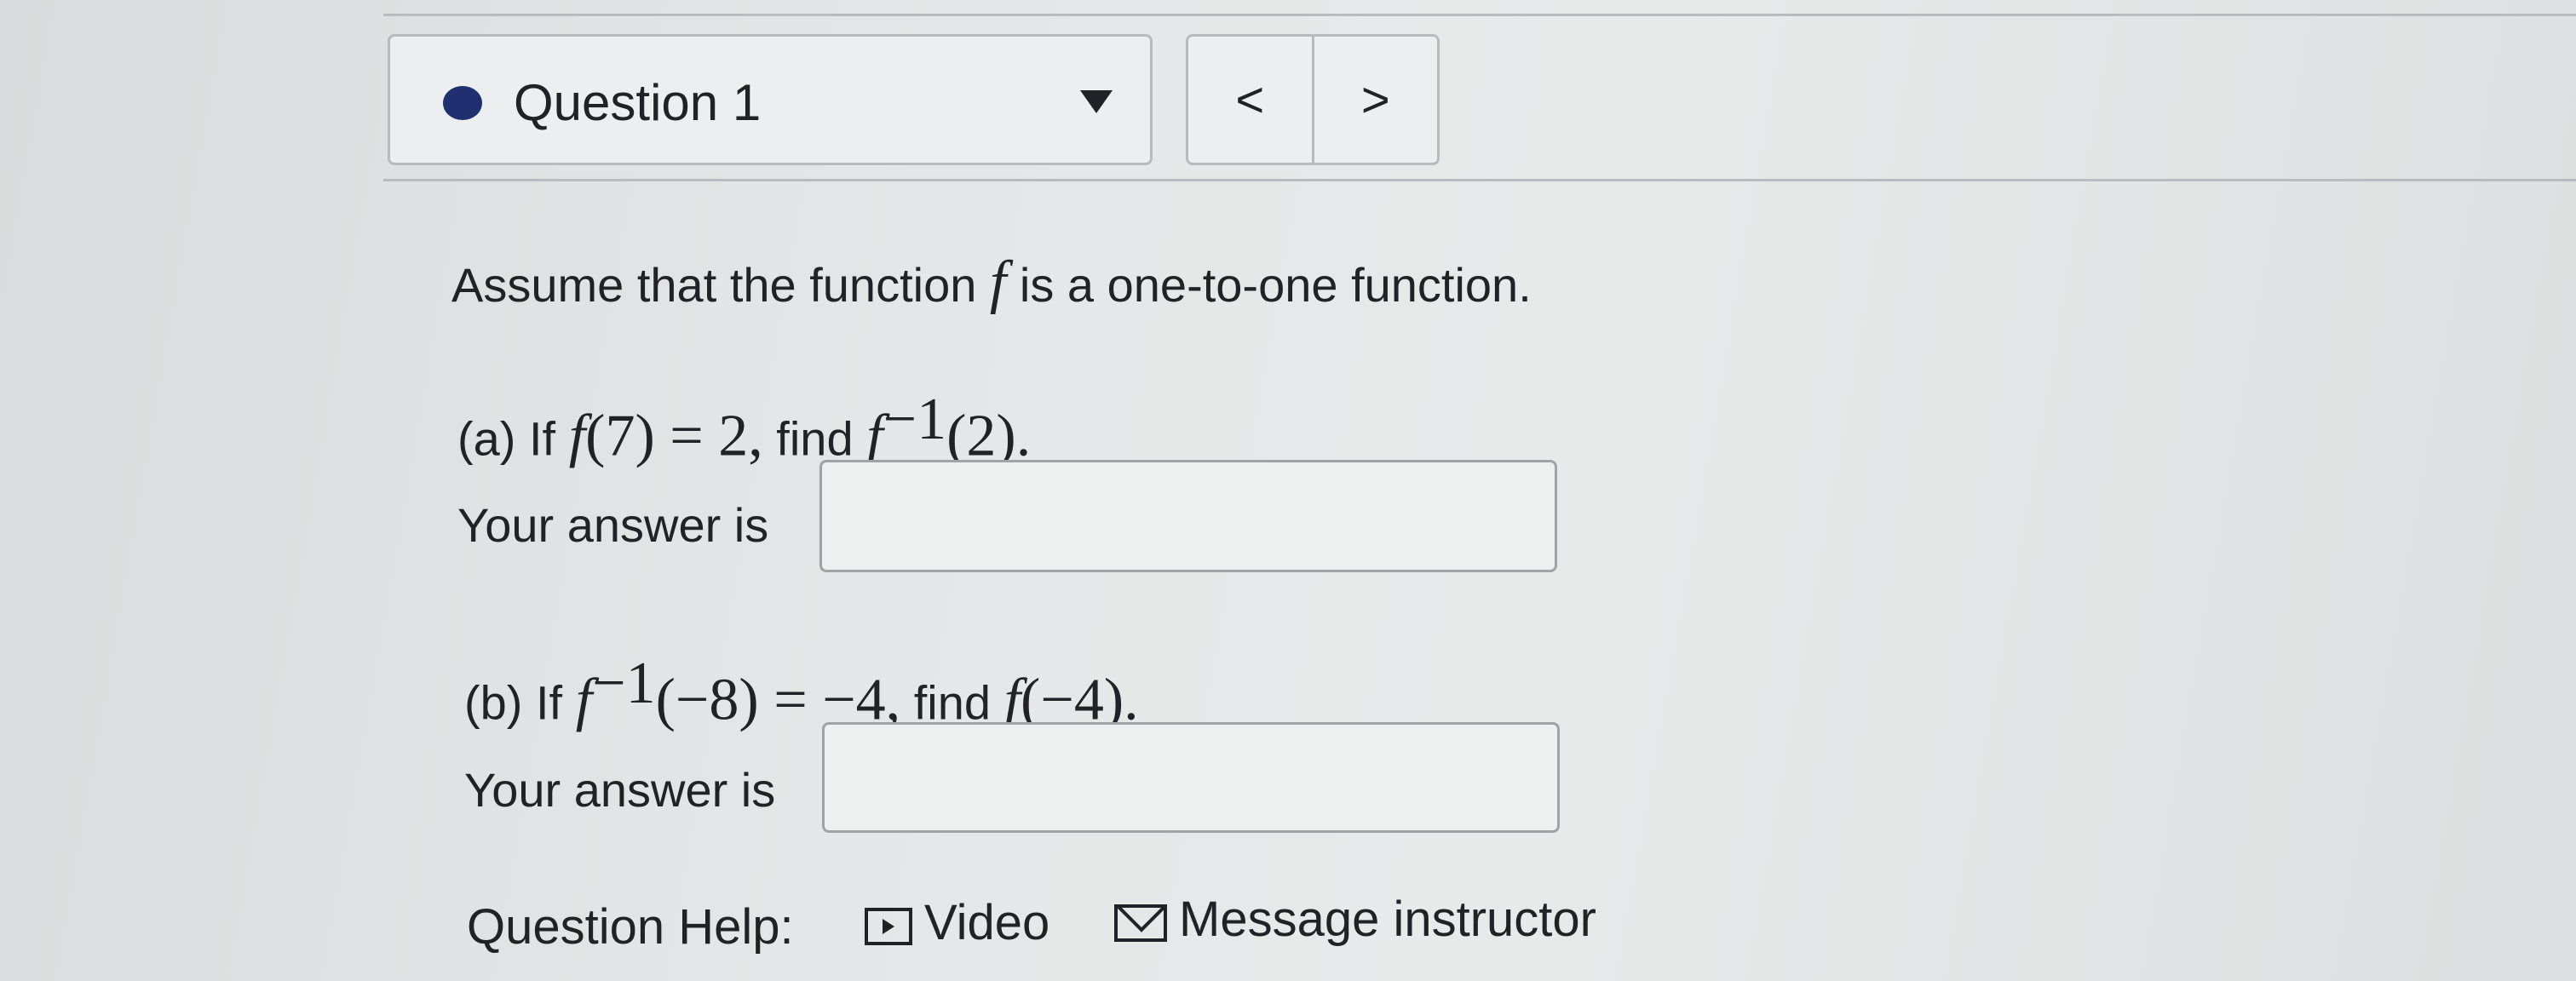  Describe the element at coordinates (1191, 777) in the screenshot. I see `part-b-answer-input` at that location.